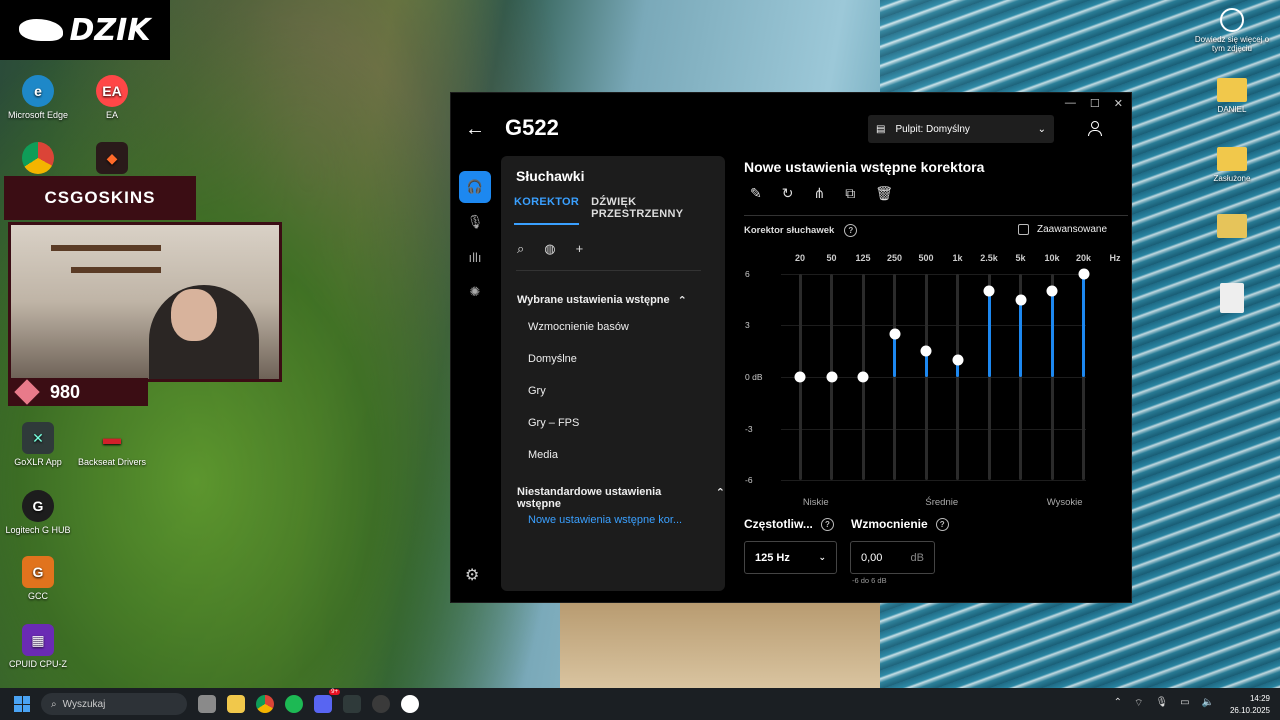  What do you see at coordinates (1232, 165) in the screenshot?
I see `desktop-icon-folder: Zasłużone` at bounding box center [1232, 165].